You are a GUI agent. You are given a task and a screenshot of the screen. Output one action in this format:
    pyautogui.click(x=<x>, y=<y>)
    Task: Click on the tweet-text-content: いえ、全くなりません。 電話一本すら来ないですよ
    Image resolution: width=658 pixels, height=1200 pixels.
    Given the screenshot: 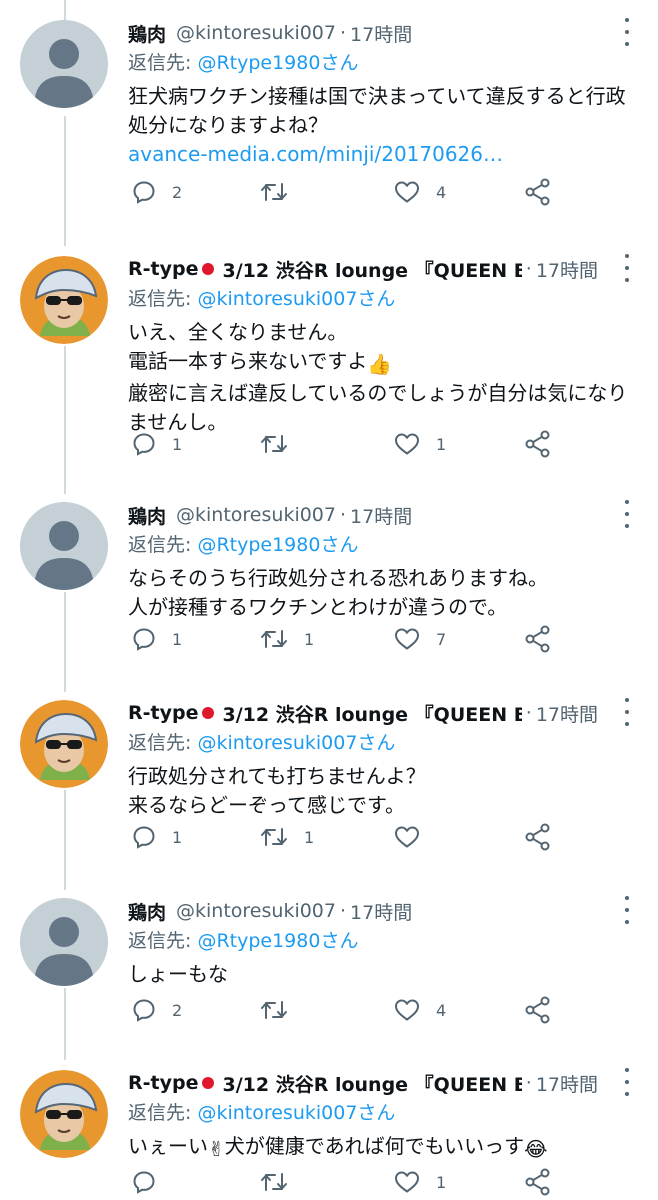 What is the action you would take?
    pyautogui.click(x=248, y=346)
    